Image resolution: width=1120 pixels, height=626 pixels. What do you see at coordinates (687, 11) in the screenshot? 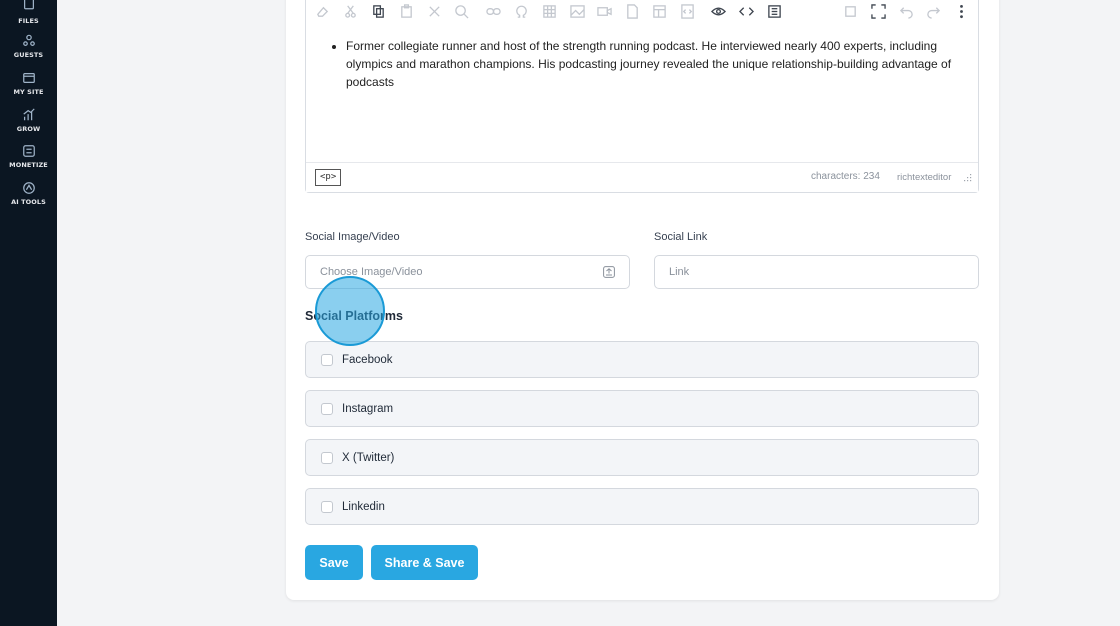
I see `html-block-icon` at bounding box center [687, 11].